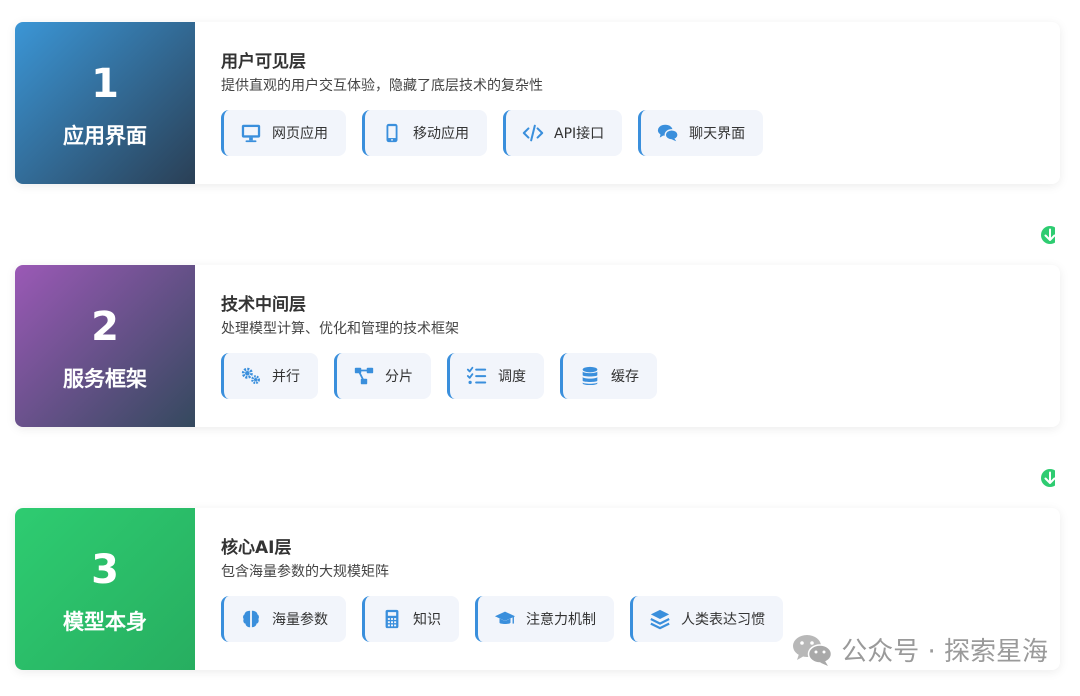 This screenshot has height=696, width=1080. Describe the element at coordinates (561, 620) in the screenshot. I see `item-label: 注意力机制` at that location.